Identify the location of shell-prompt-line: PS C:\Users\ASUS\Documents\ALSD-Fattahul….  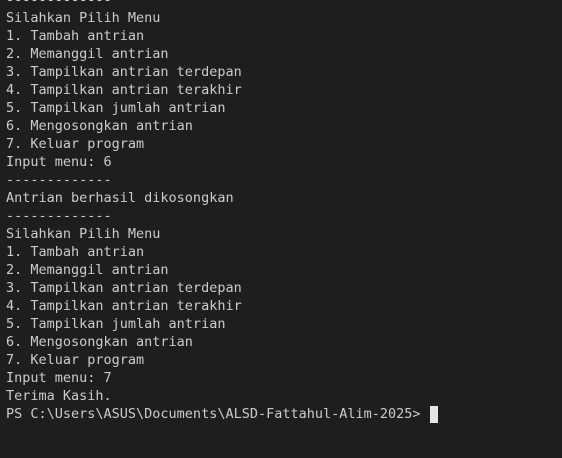
(284, 414).